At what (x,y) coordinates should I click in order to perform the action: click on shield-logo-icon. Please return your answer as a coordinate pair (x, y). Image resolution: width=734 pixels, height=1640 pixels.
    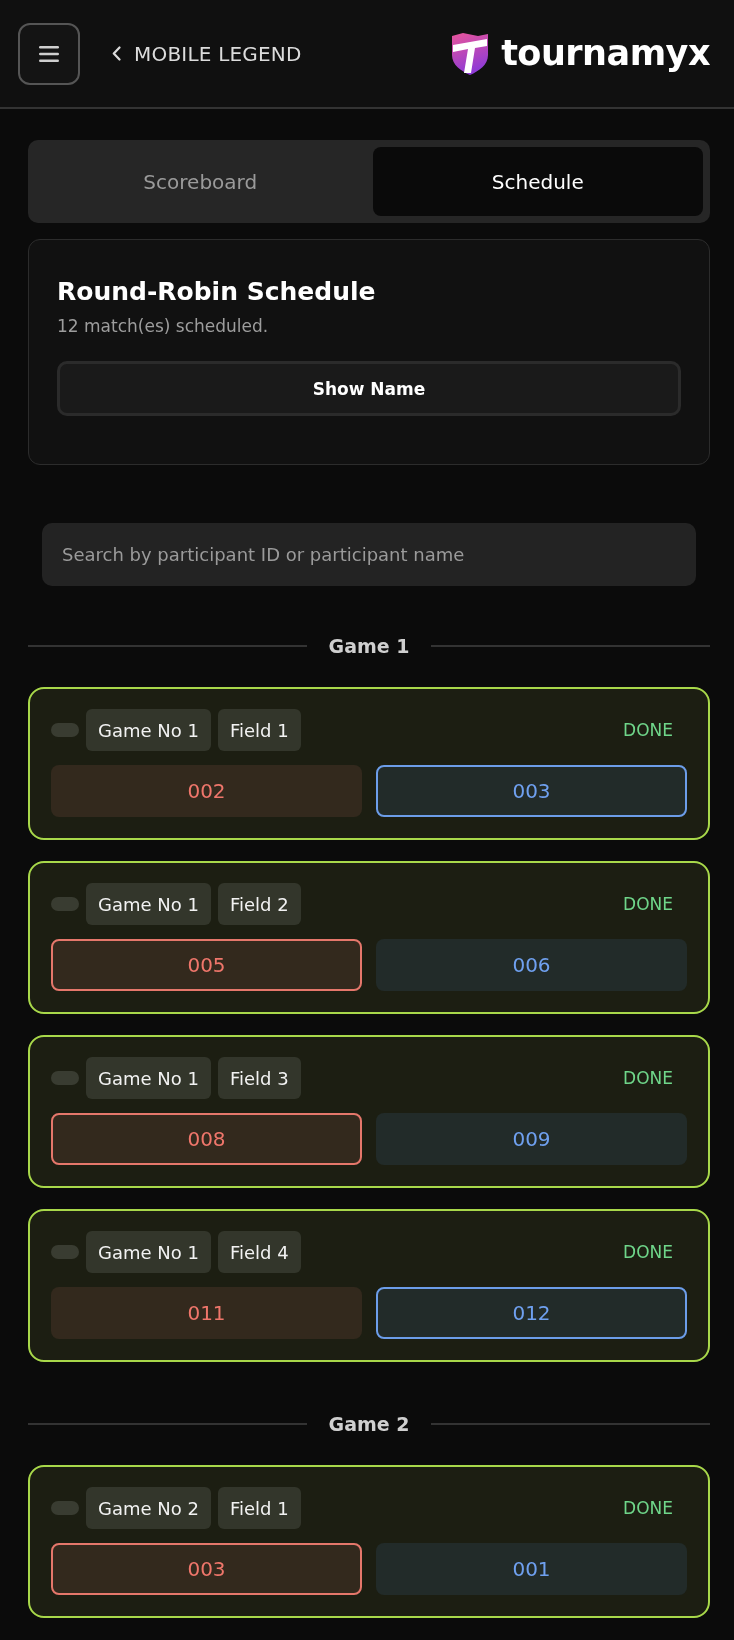
    Looking at the image, I should click on (470, 53).